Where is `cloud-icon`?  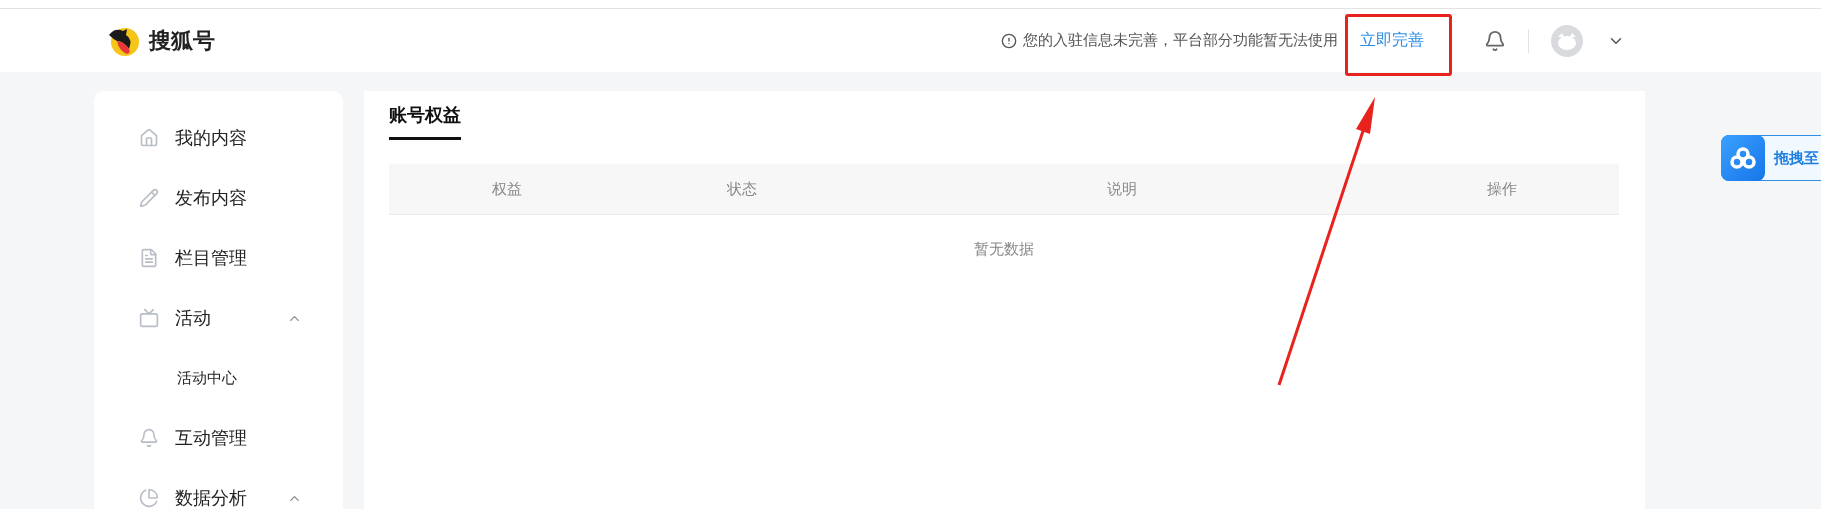
cloud-icon is located at coordinates (1743, 158).